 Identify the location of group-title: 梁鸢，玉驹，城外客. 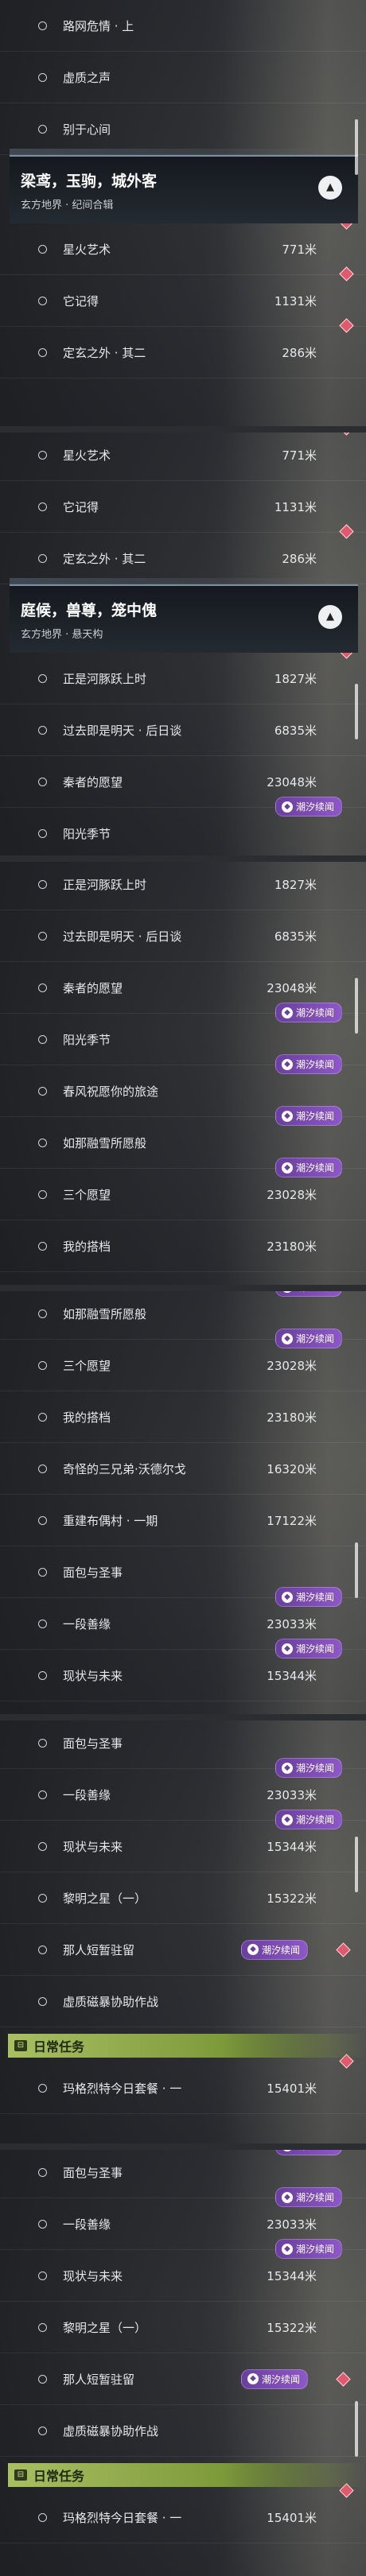
(89, 182).